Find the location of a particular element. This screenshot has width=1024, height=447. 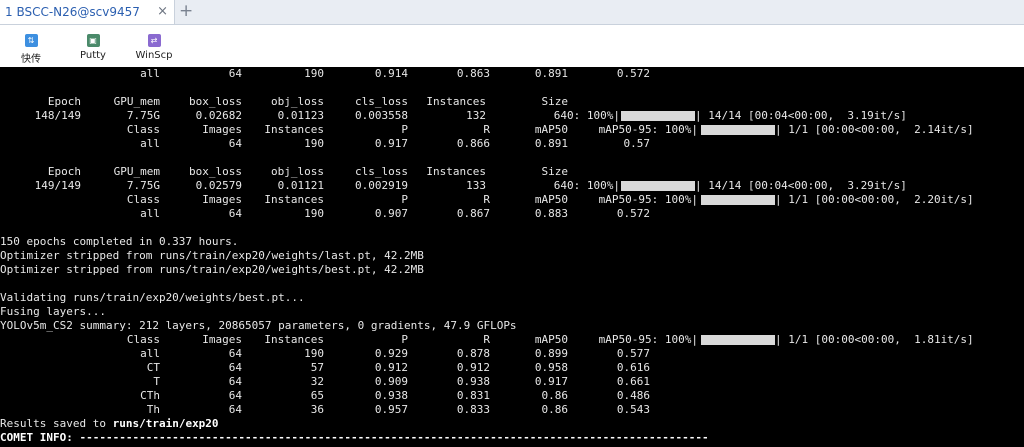

cell: 0.543 is located at coordinates (633, 409).